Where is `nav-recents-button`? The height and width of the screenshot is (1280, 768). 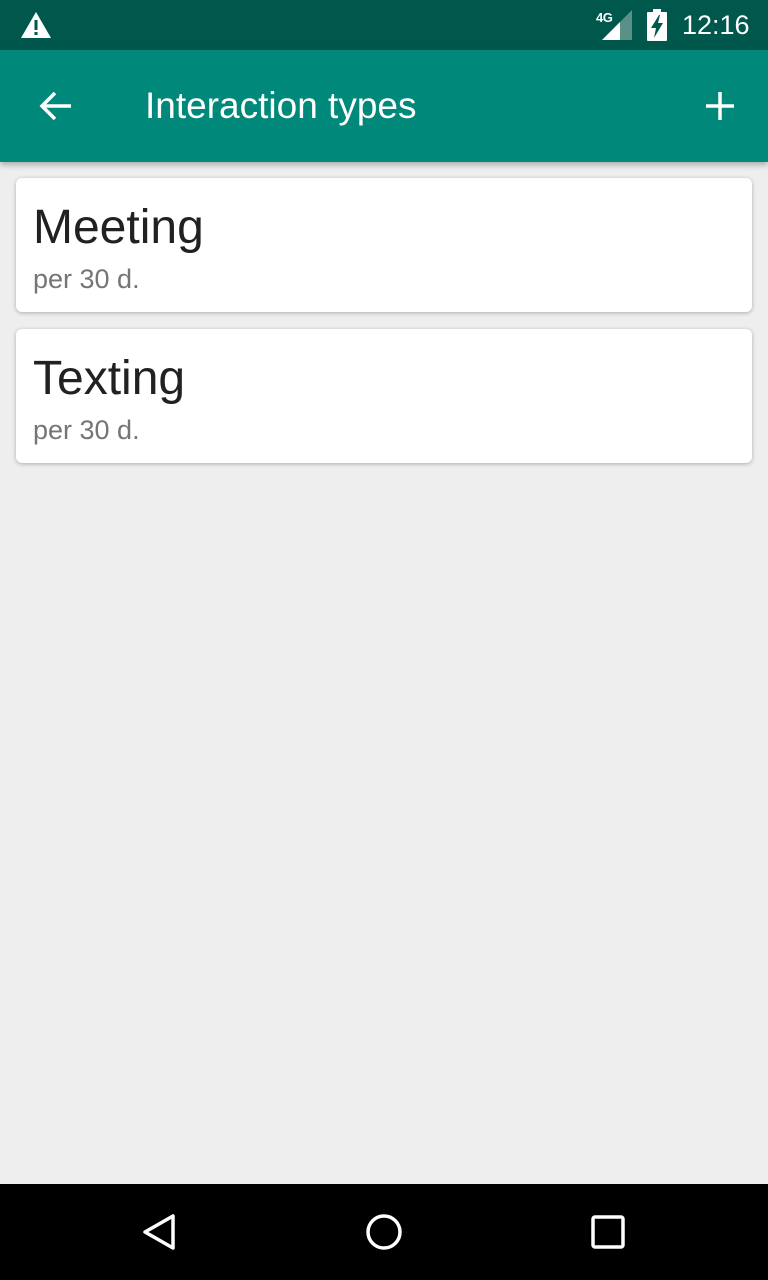 nav-recents-button is located at coordinates (608, 1232).